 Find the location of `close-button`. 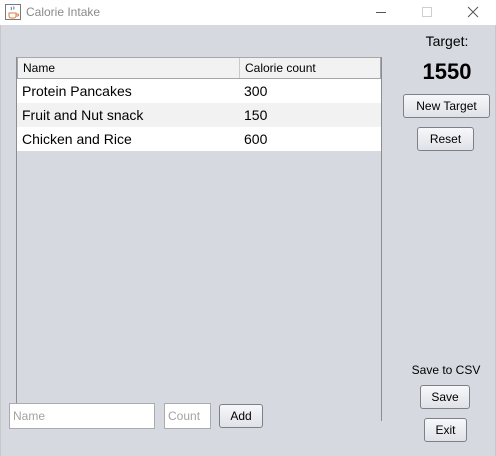

close-button is located at coordinates (473, 12).